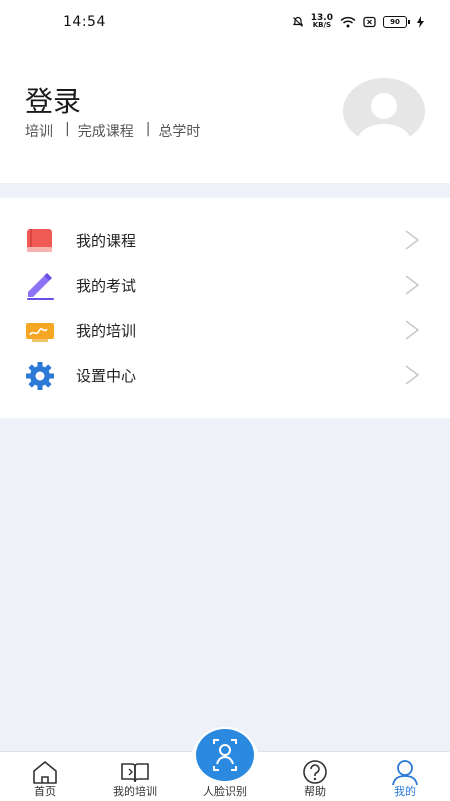 This screenshot has width=450, height=801. I want to click on login-title: 登录, so click(53, 100).